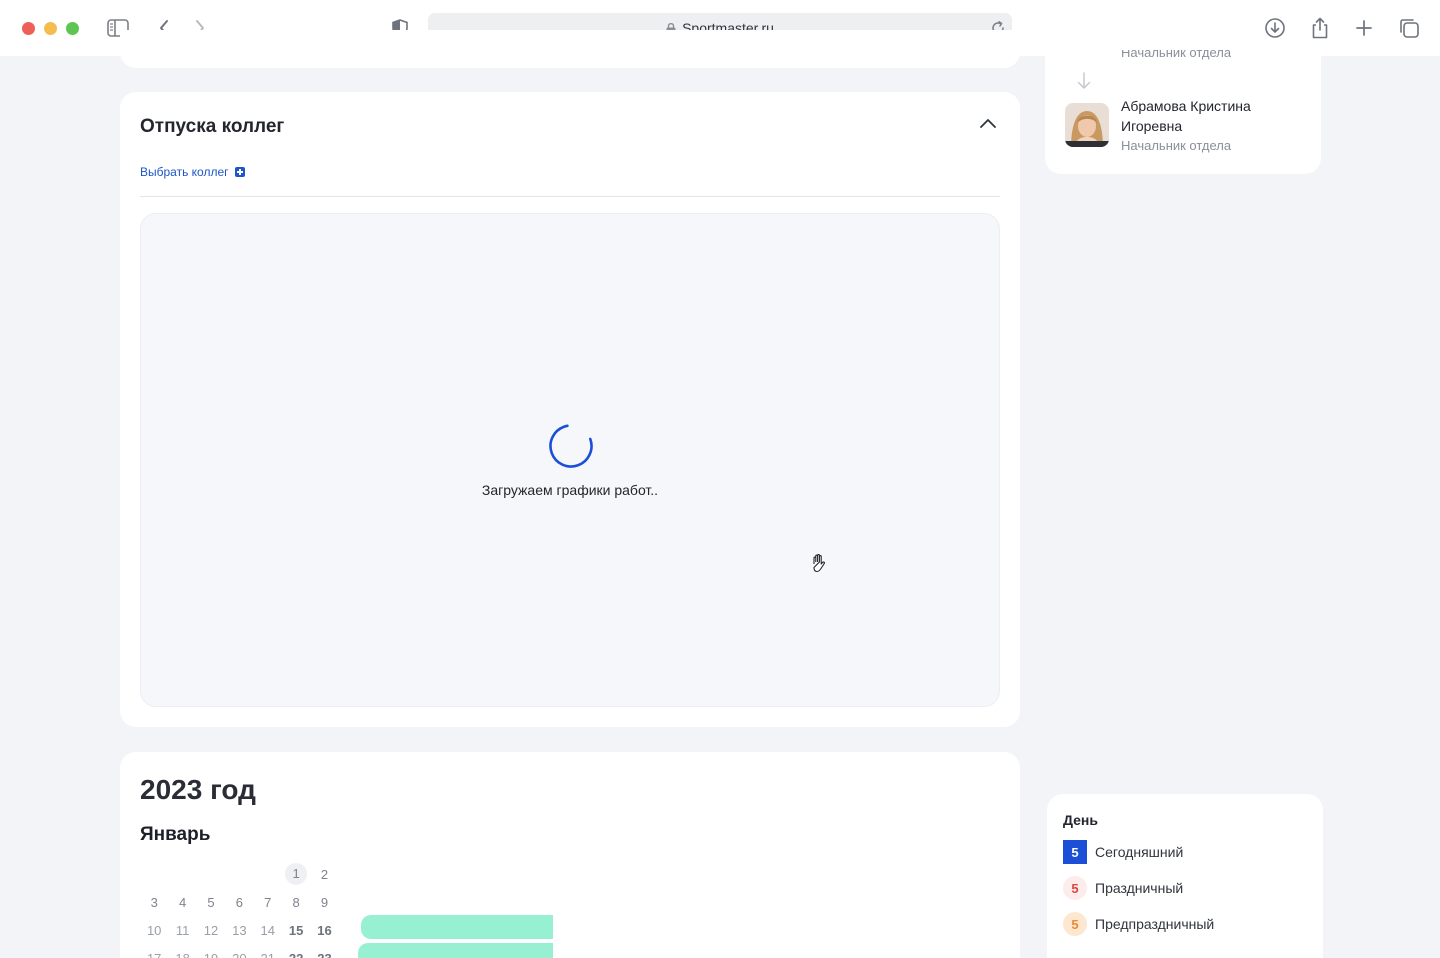 This screenshot has width=1440, height=958. I want to click on calendar-day: 11, so click(182, 930).